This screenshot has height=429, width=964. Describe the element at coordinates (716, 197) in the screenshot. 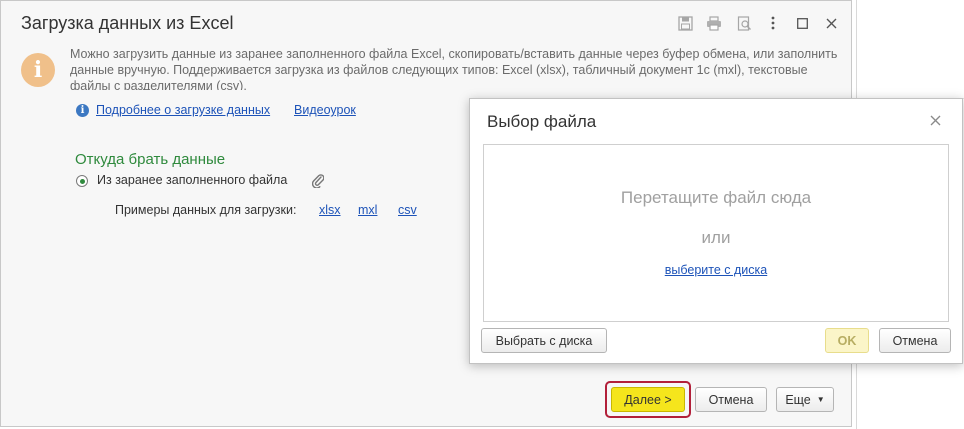

I see `drop-hint: Перетащите файл сюда` at that location.